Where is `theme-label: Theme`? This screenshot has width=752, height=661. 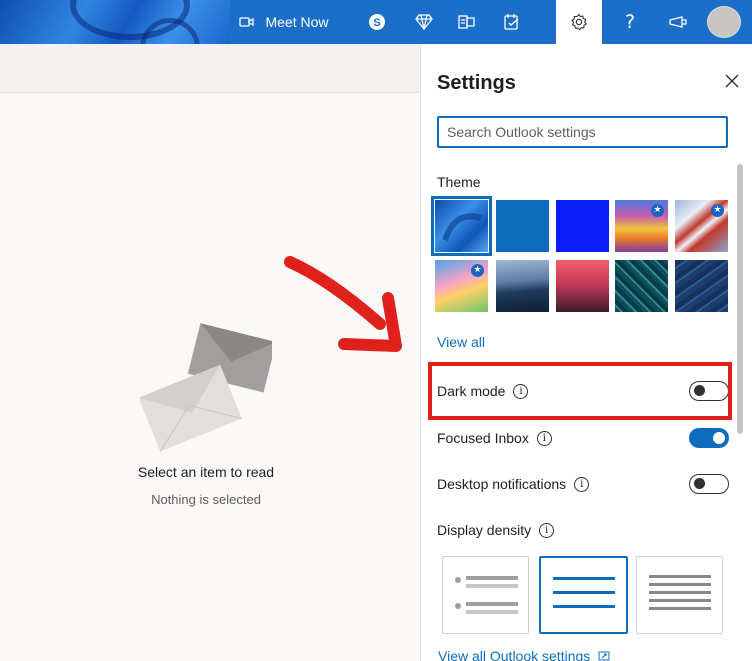
theme-label: Theme is located at coordinates (459, 182).